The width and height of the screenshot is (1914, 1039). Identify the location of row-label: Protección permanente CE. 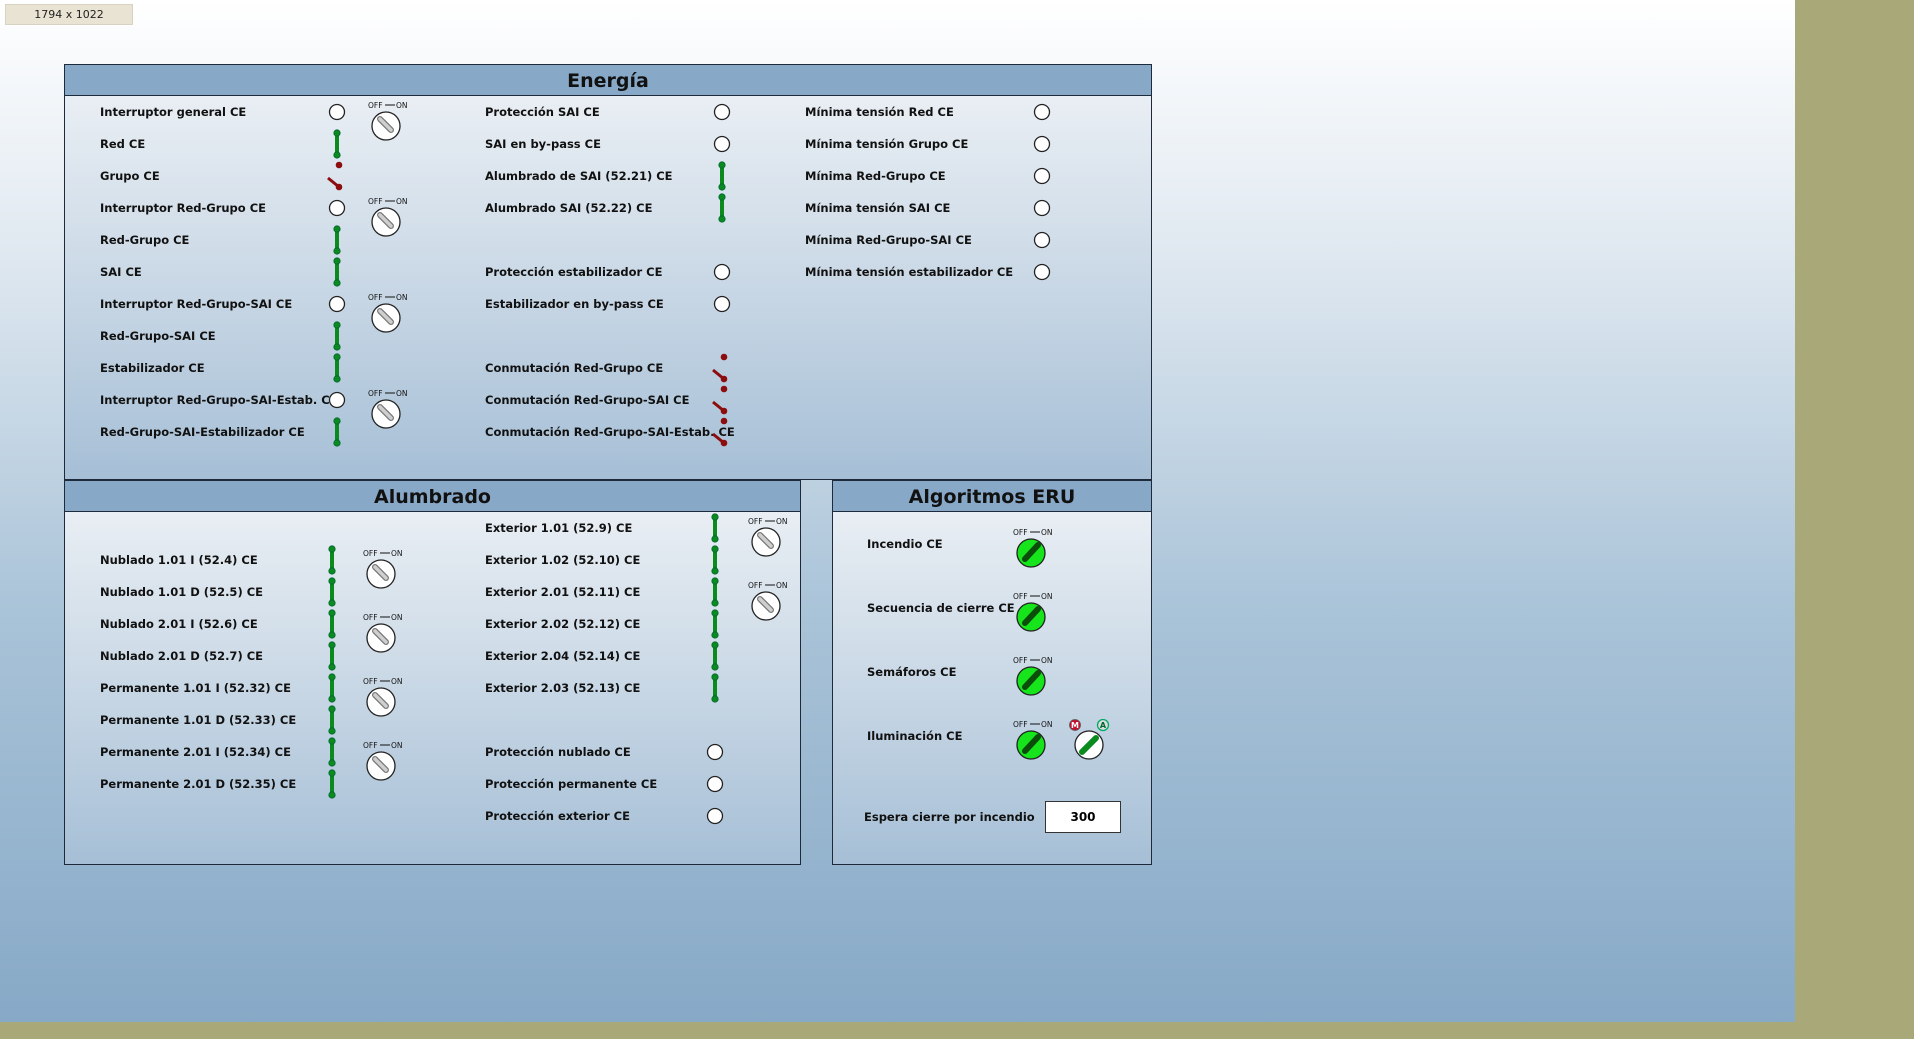
(571, 784).